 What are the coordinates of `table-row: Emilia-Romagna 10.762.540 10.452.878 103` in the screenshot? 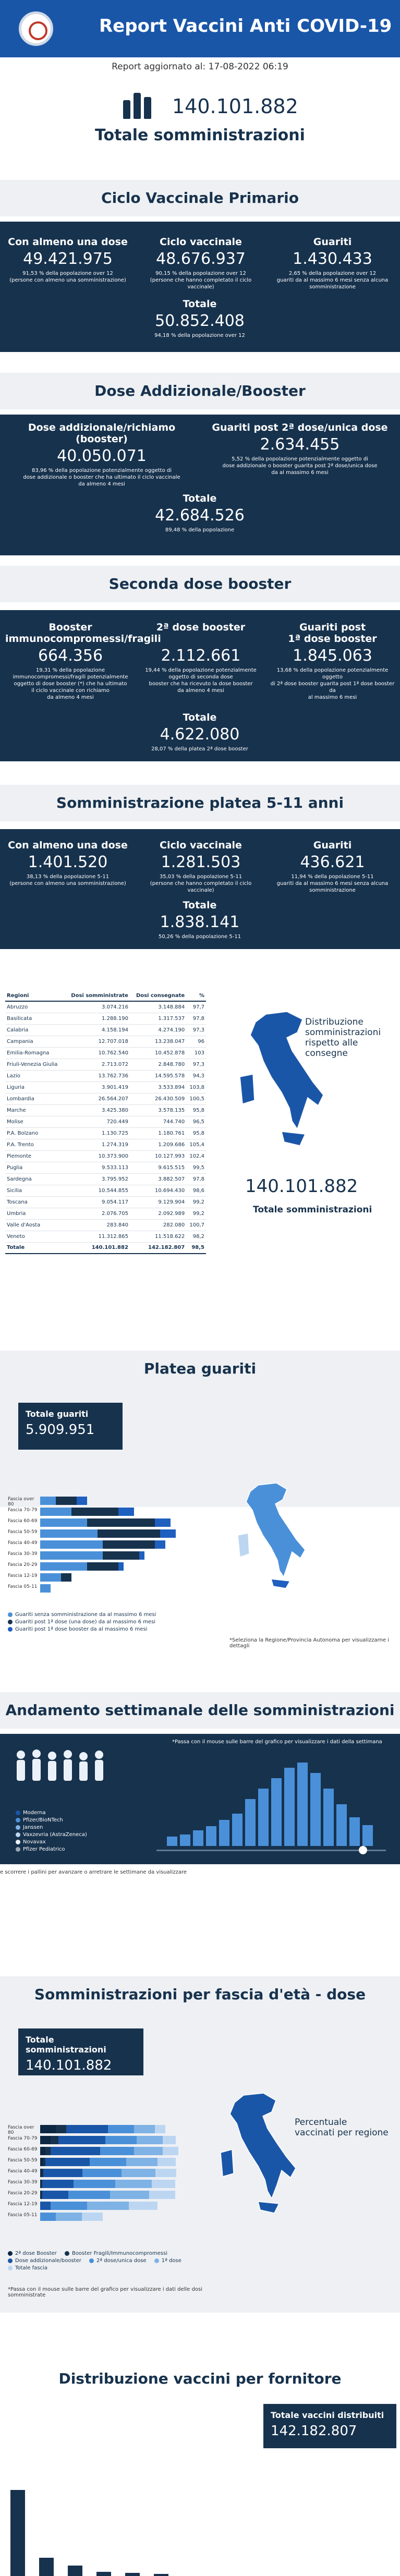 It's located at (105, 1053).